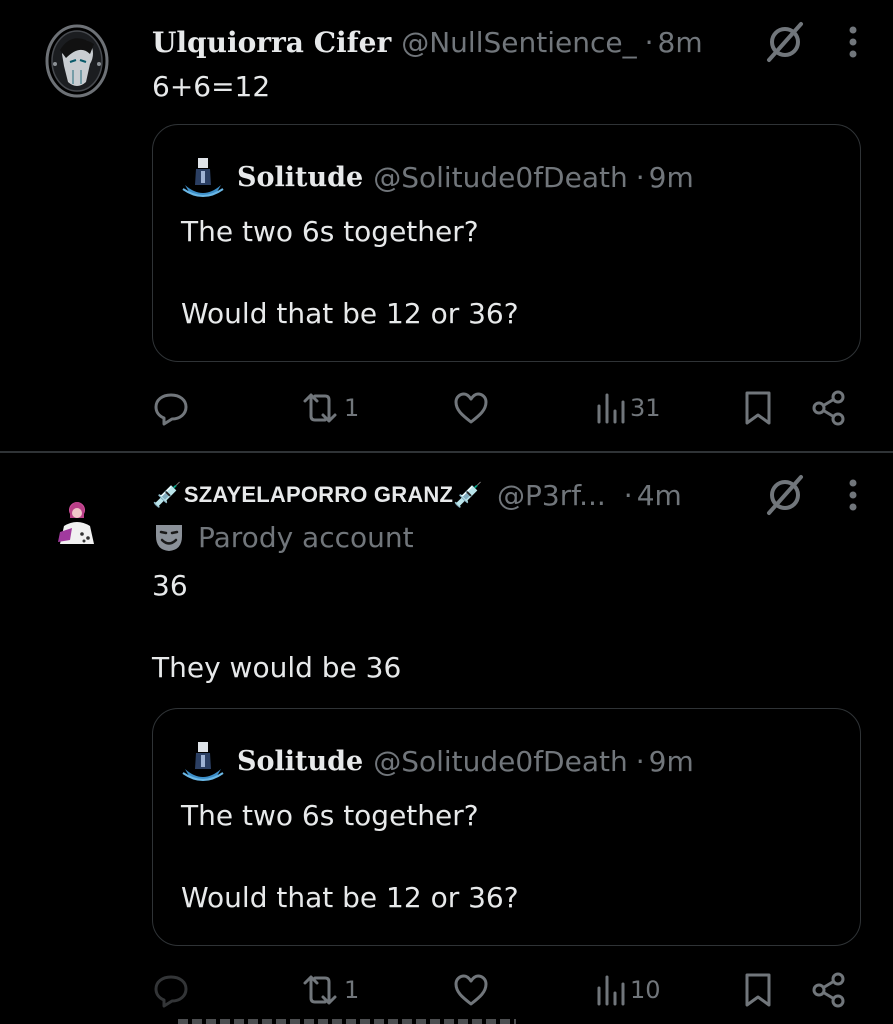  What do you see at coordinates (518, 42) in the screenshot?
I see `user-handle: @NullSentience_` at bounding box center [518, 42].